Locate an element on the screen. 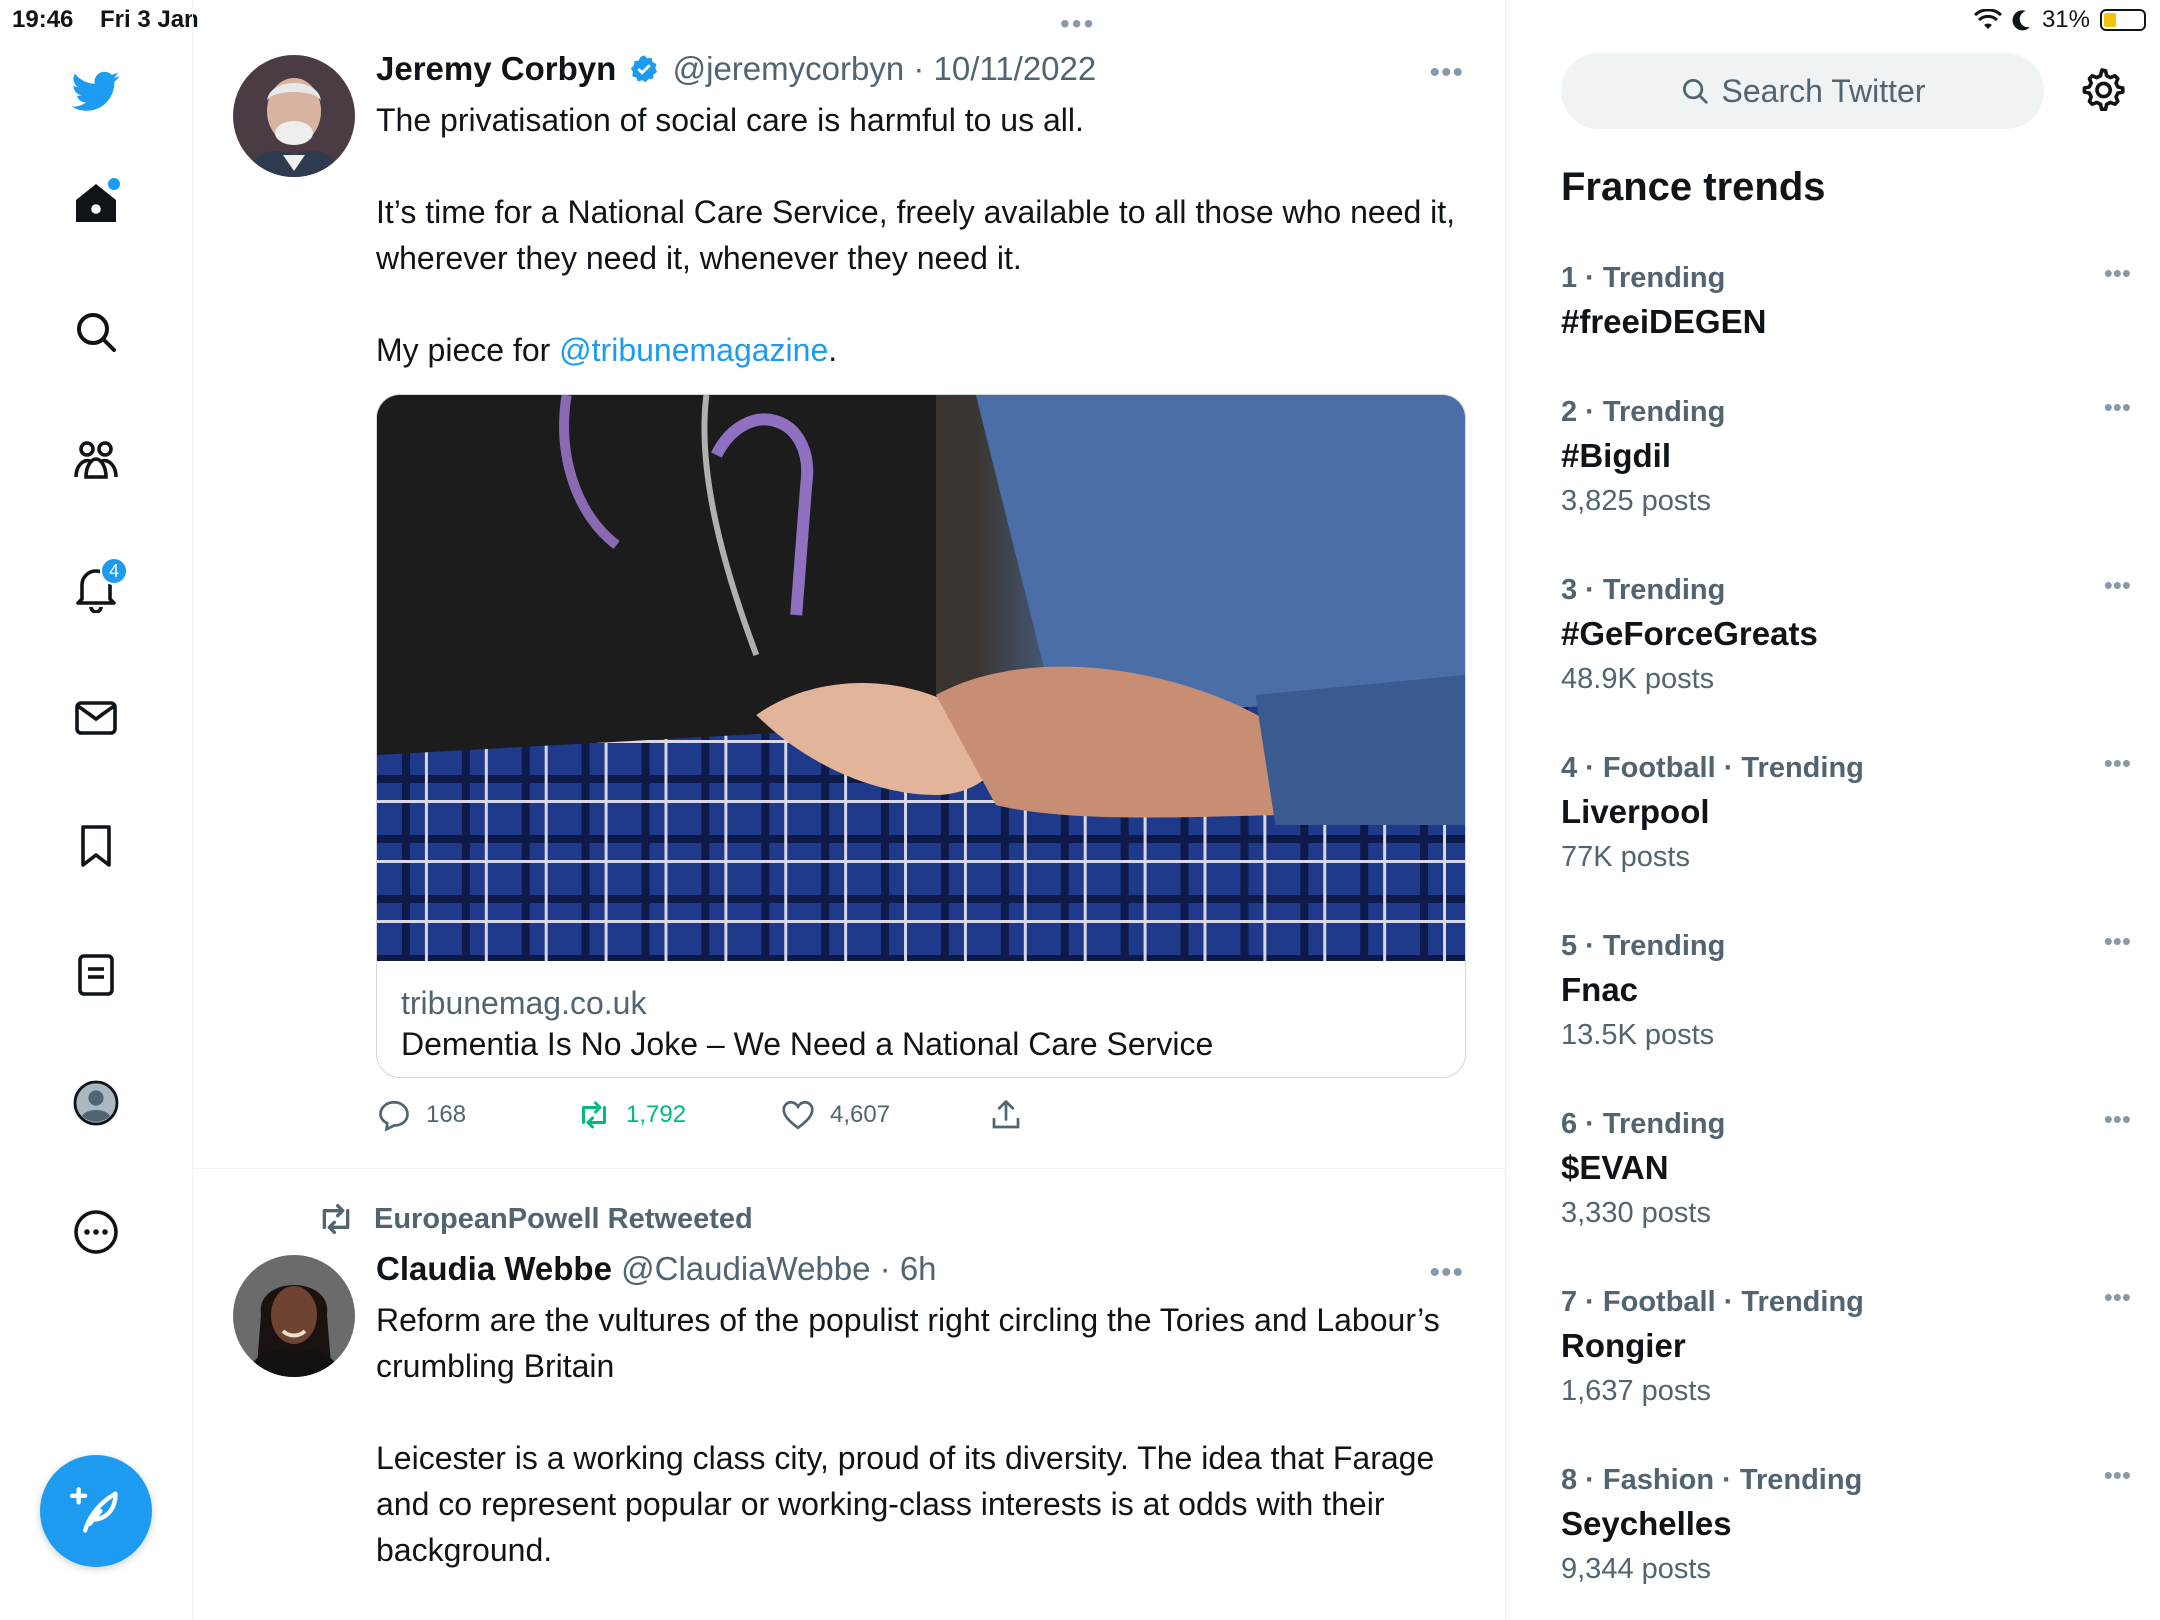  mail-icon is located at coordinates (96, 718).